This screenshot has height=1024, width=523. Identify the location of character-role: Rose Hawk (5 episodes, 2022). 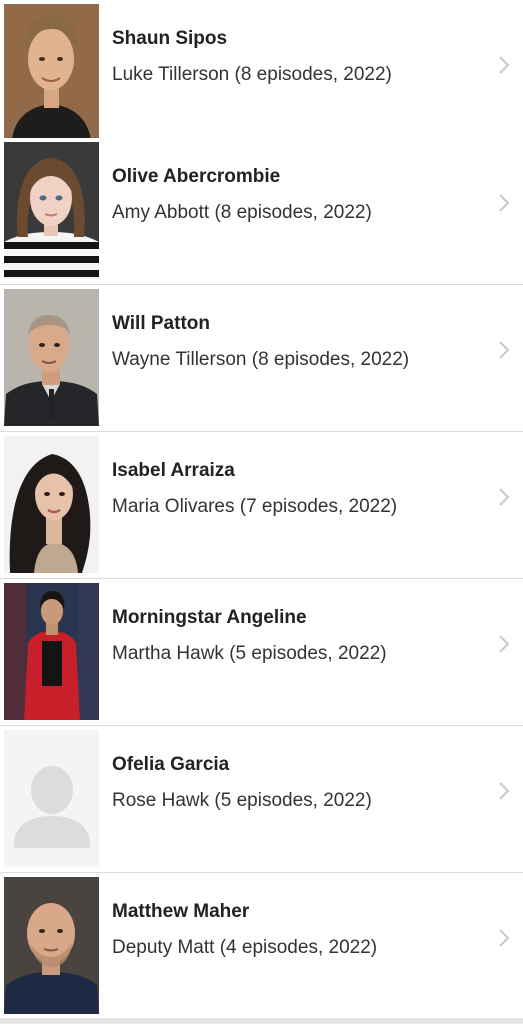
(242, 800).